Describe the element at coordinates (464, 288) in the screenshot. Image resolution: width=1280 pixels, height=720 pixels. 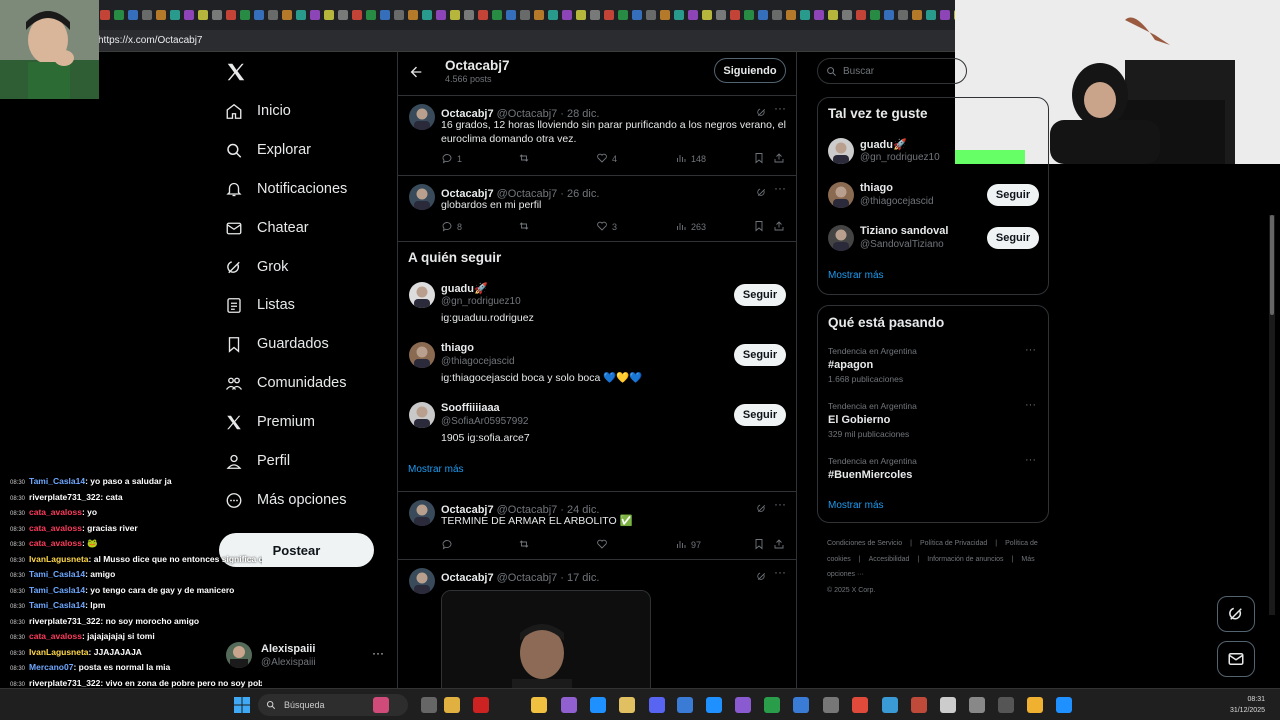
I see `suggested-user-name: guadu🚀` at that location.